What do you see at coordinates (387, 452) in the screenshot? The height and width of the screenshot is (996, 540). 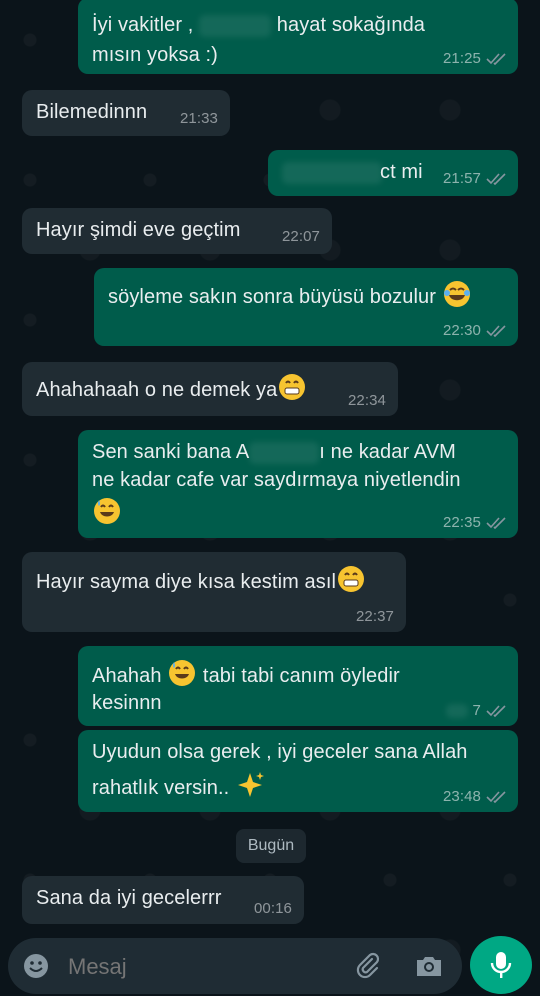 I see `message-text: ı ne kadar AVM` at bounding box center [387, 452].